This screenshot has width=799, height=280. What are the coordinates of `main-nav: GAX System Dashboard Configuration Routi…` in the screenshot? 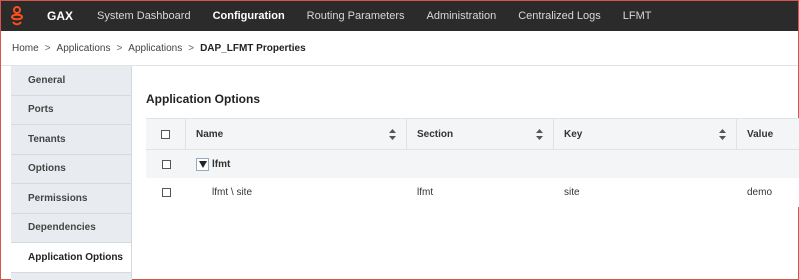 It's located at (348, 16).